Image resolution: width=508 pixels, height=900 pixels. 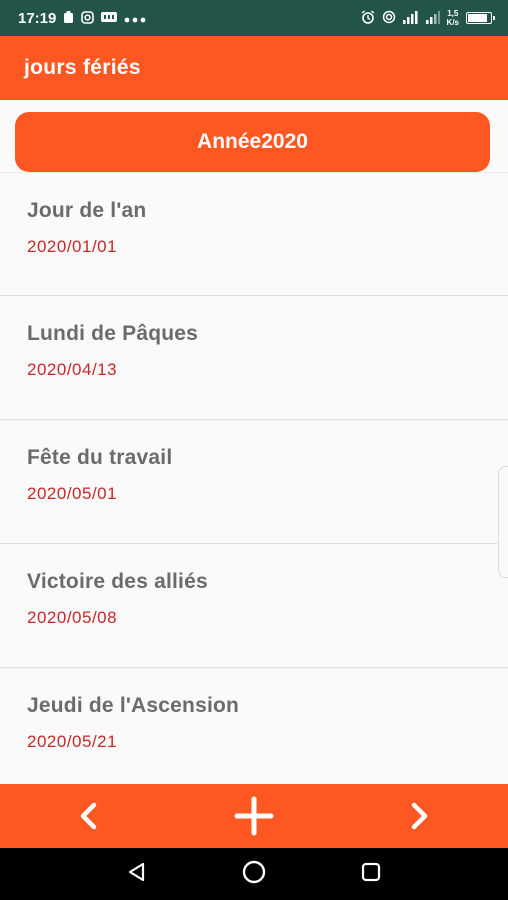 I want to click on year-button-label: Année2020, so click(x=252, y=141).